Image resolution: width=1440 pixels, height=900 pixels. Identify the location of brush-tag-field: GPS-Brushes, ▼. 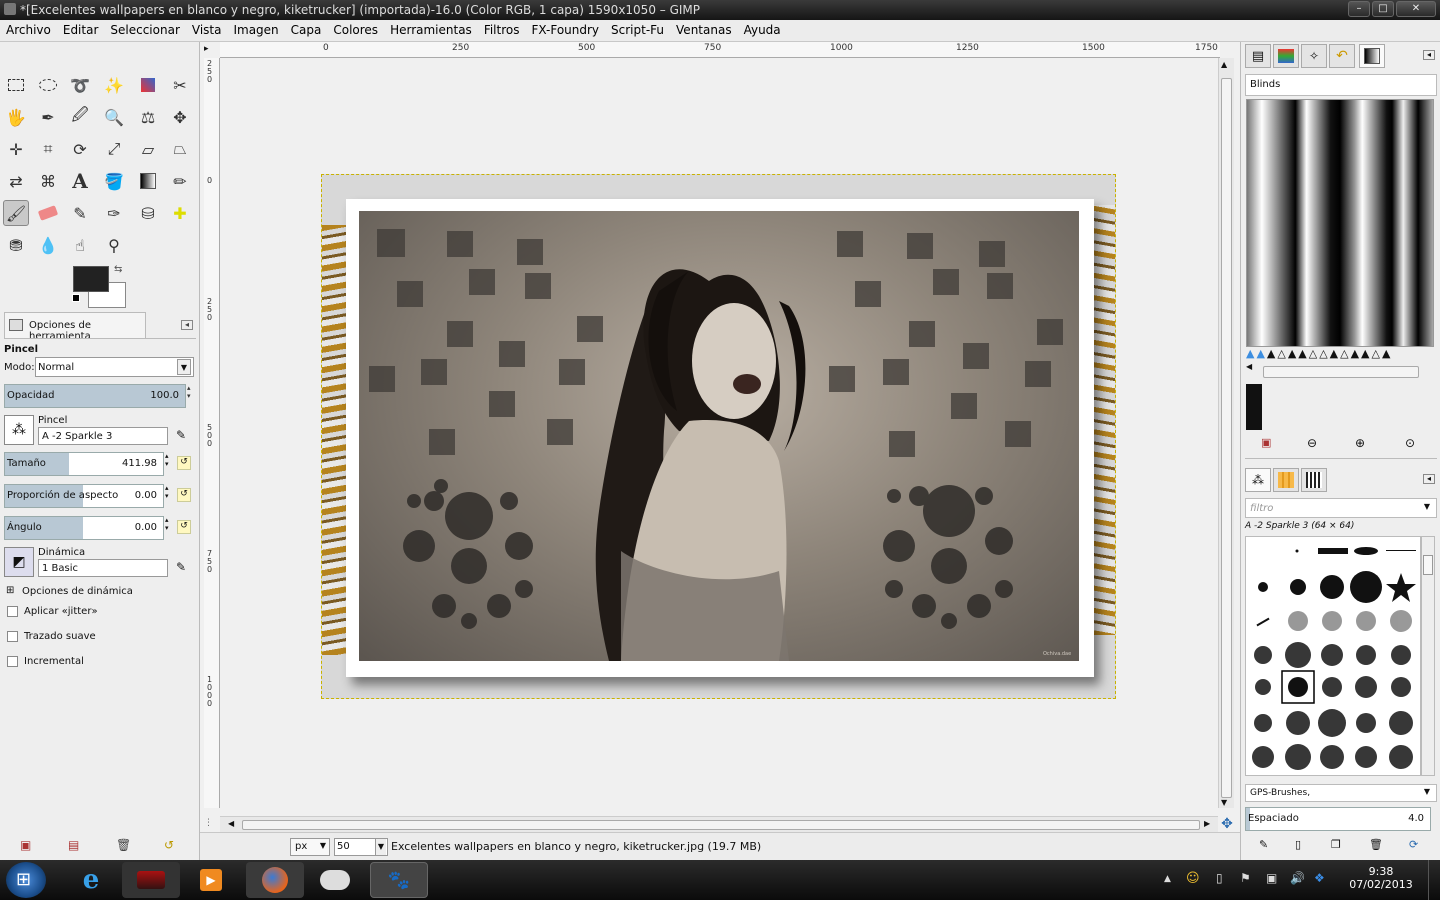
(1341, 793).